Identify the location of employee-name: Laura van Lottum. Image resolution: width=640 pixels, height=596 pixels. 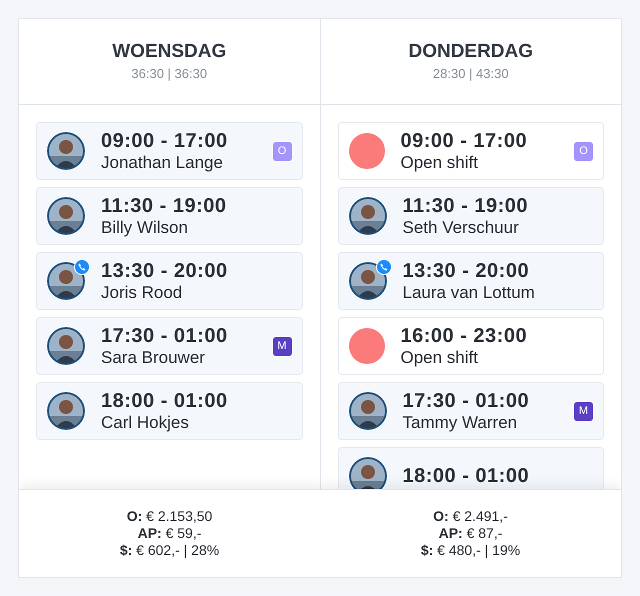
(469, 292).